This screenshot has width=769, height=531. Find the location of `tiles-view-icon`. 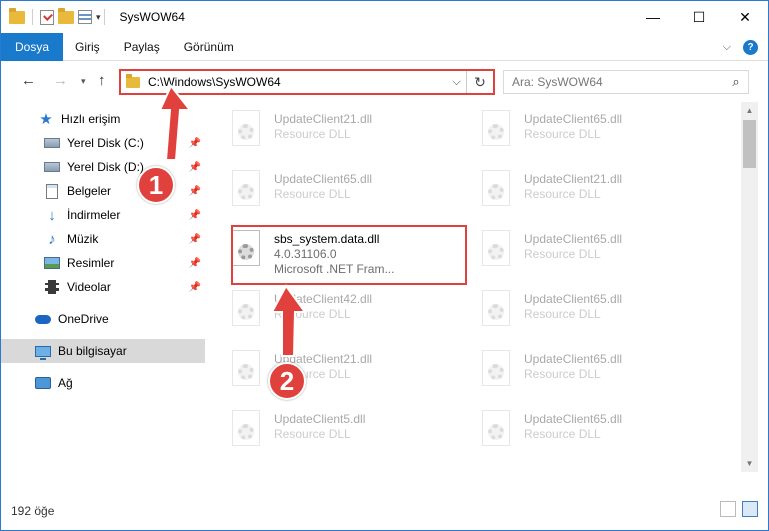

tiles-view-icon is located at coordinates (750, 509).